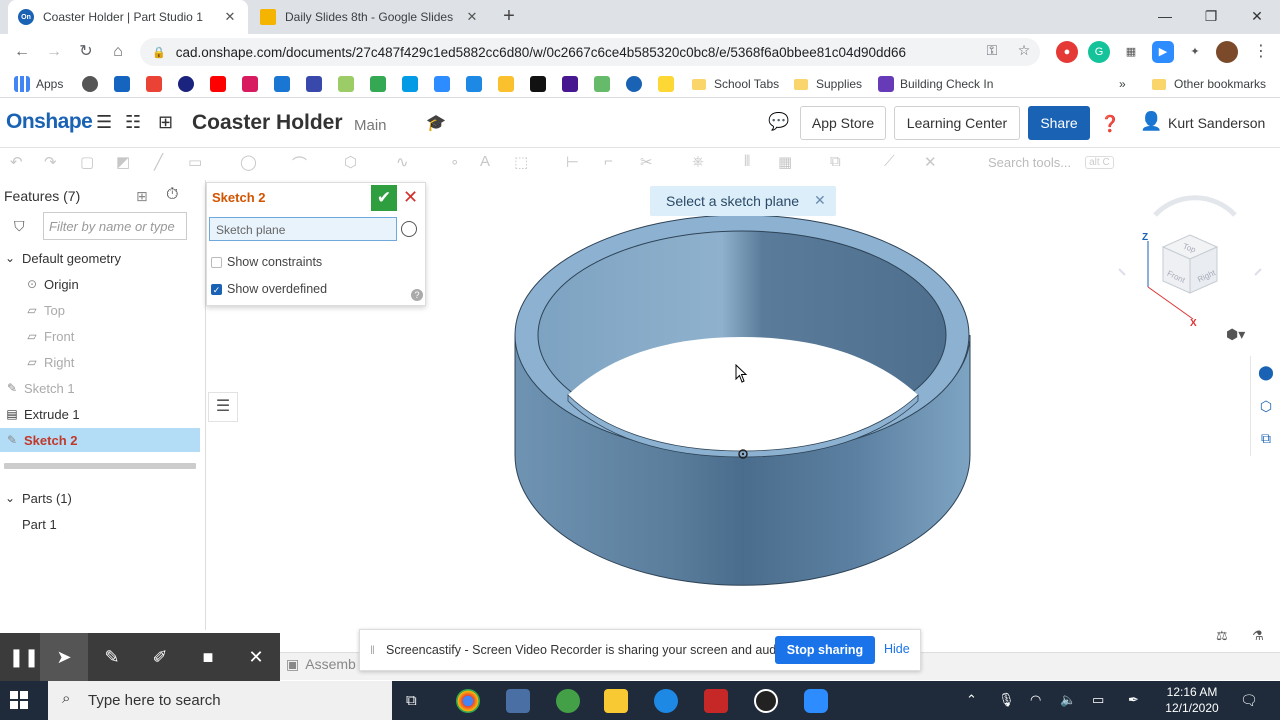  What do you see at coordinates (303, 229) in the screenshot?
I see `sketch-plane-field: Sketch plane` at bounding box center [303, 229].